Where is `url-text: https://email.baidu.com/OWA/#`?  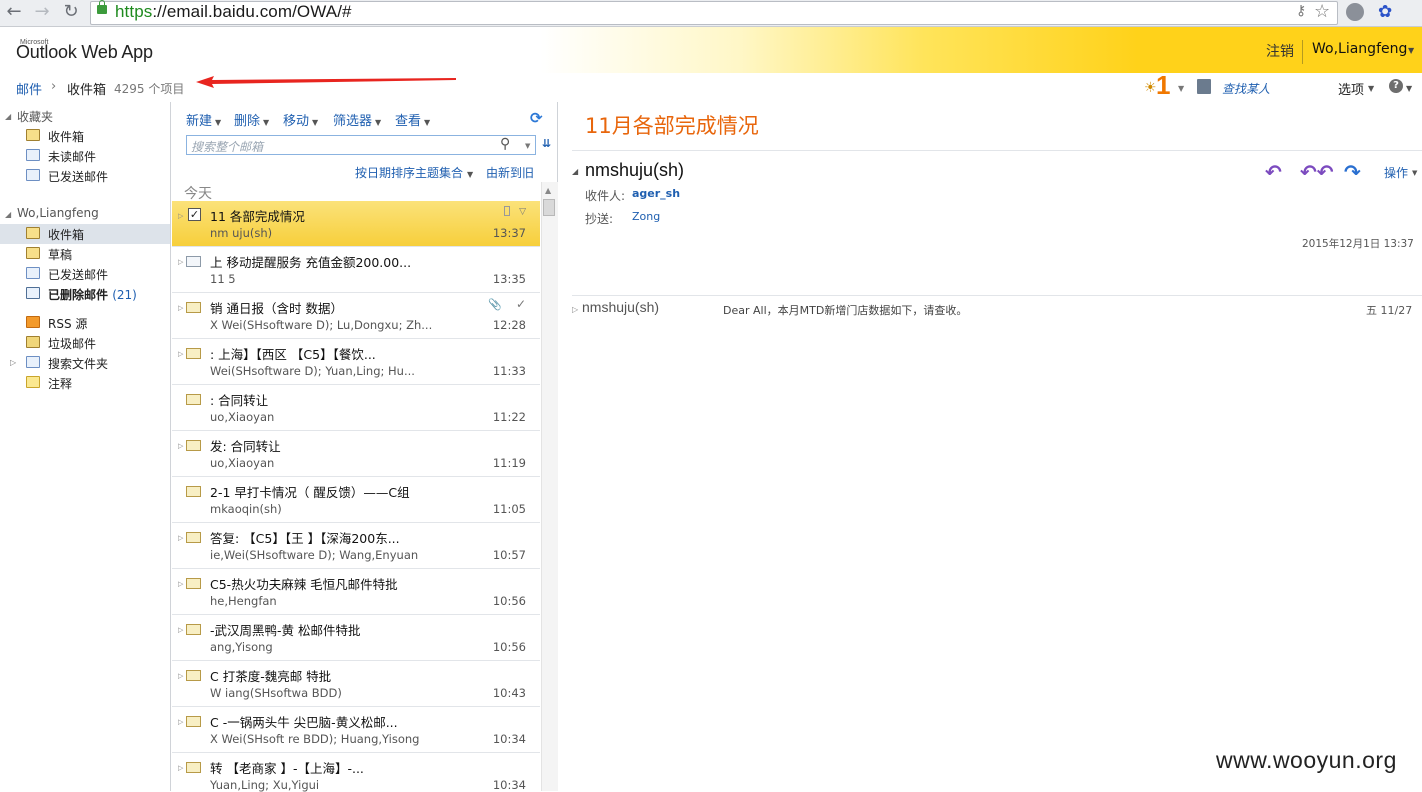 url-text: https://email.baidu.com/OWA/# is located at coordinates (233, 12).